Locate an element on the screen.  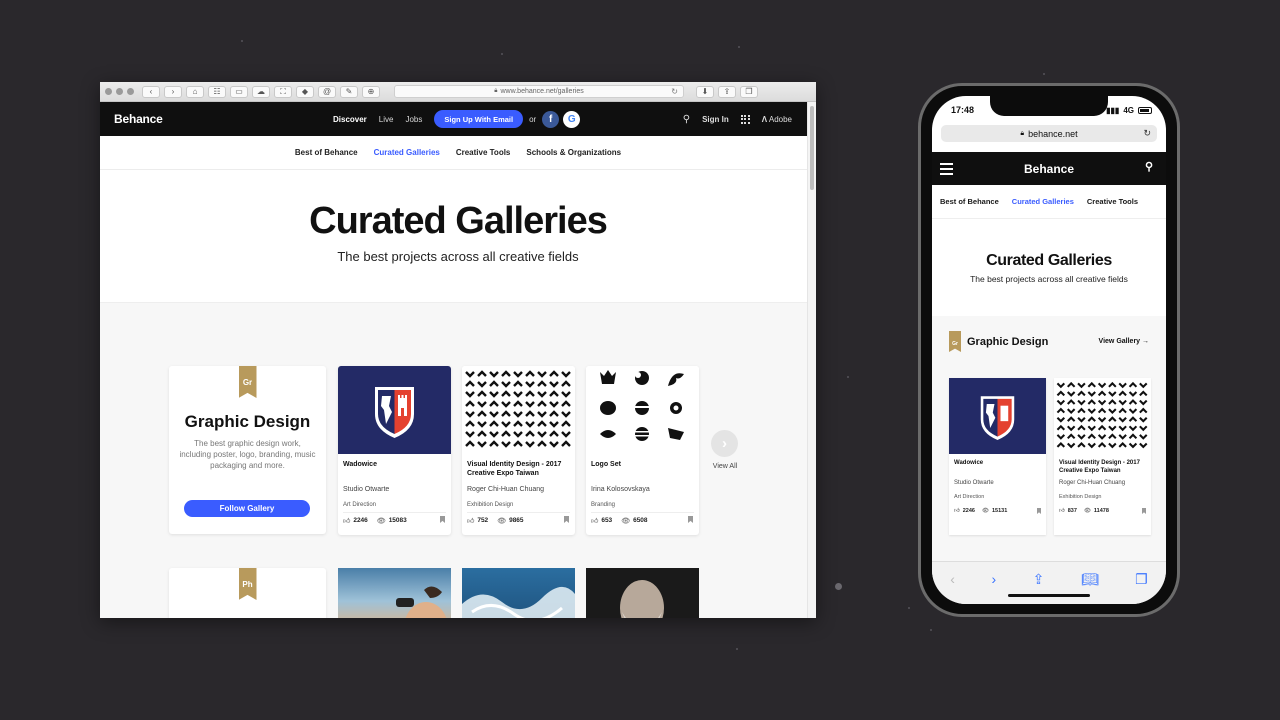
nav-jobs: Jobs is located at coordinates (413, 119).